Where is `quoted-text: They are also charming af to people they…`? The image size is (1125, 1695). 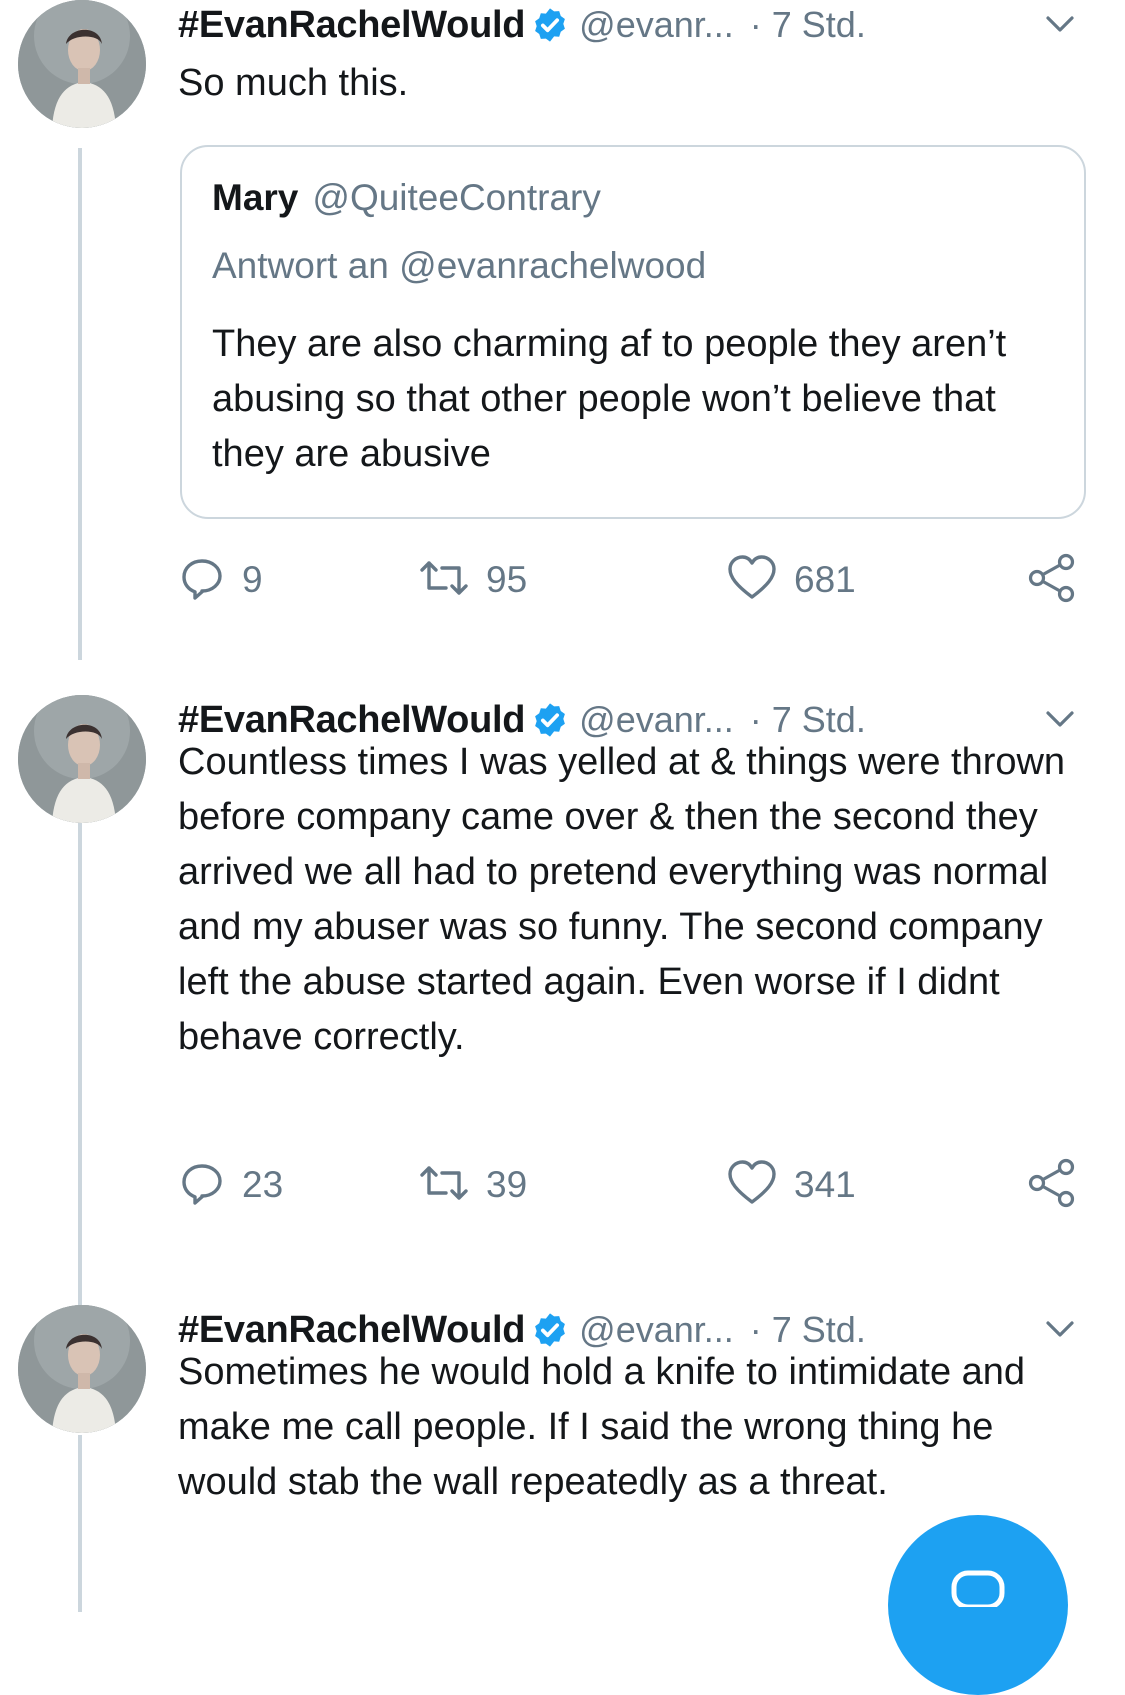 quoted-text: They are also charming af to people they… is located at coordinates (609, 399).